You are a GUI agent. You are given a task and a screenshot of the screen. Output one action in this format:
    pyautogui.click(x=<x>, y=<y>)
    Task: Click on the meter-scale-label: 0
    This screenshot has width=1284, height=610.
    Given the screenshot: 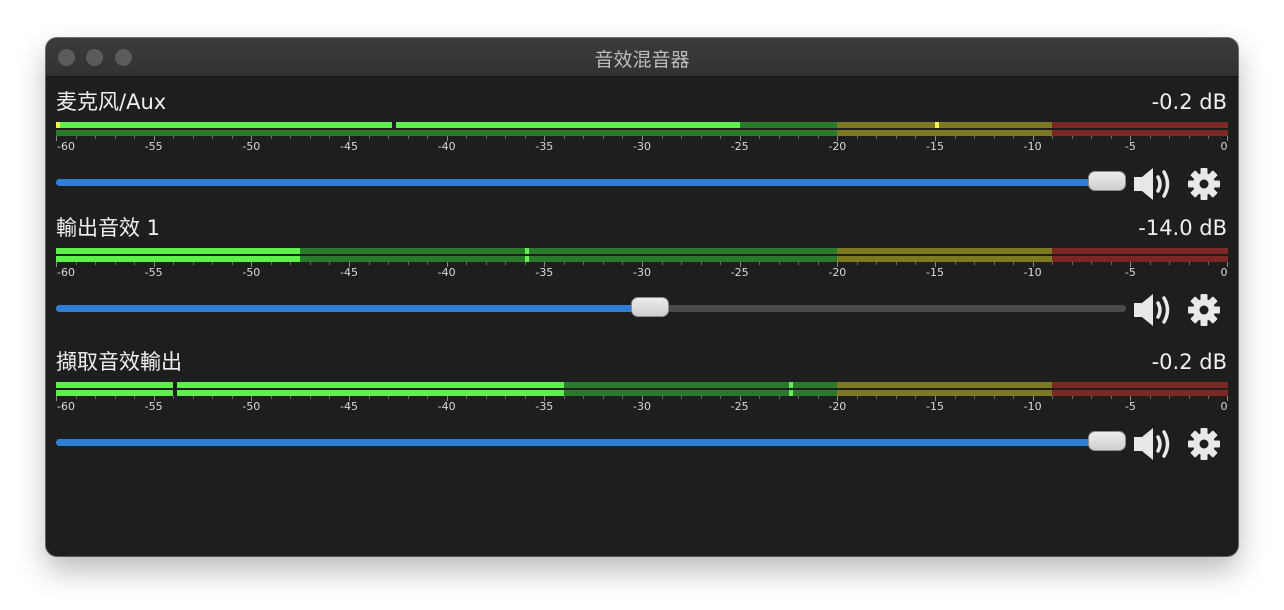 What is the action you would take?
    pyautogui.click(x=1224, y=406)
    